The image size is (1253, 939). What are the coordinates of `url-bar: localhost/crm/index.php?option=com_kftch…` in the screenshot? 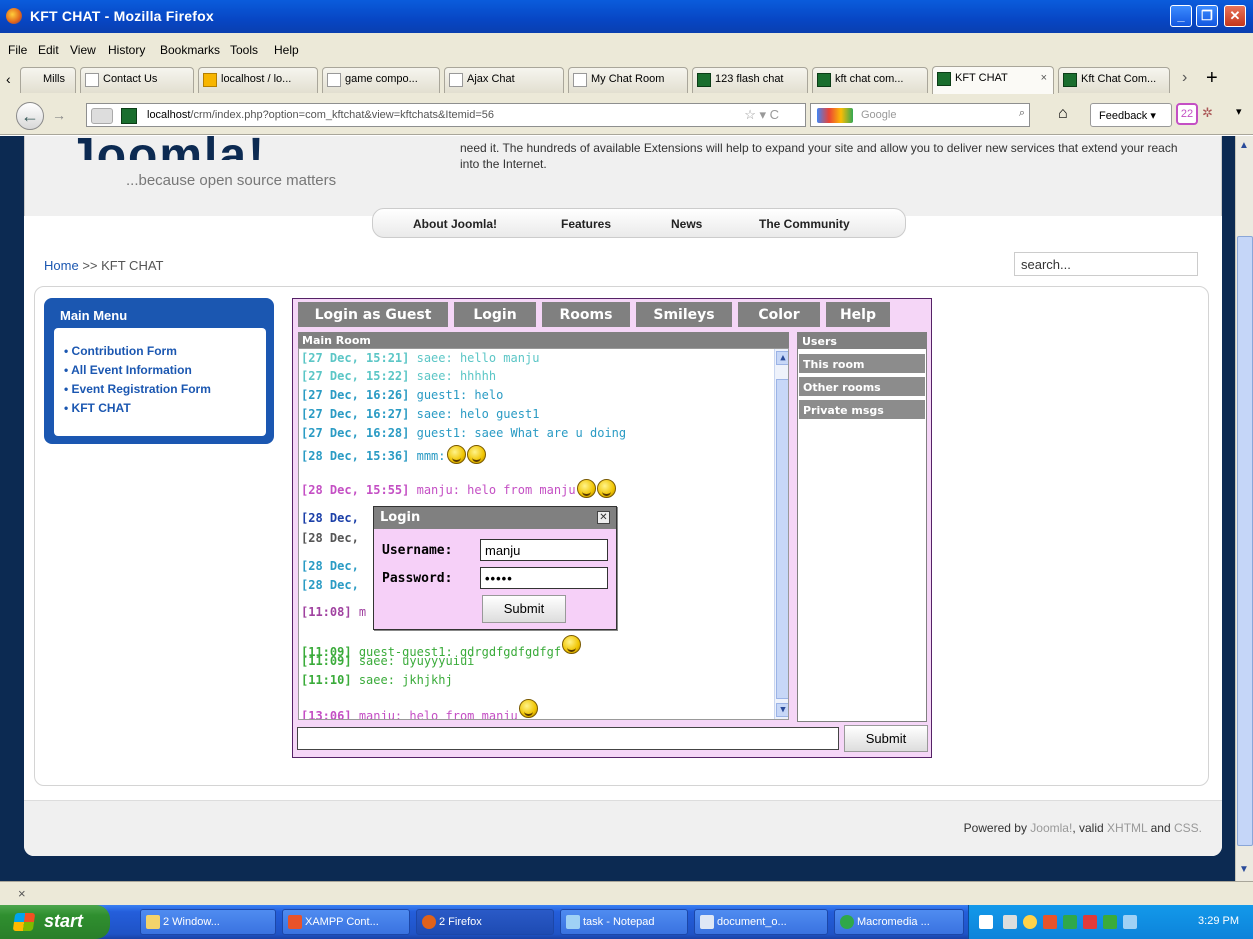 It's located at (446, 115).